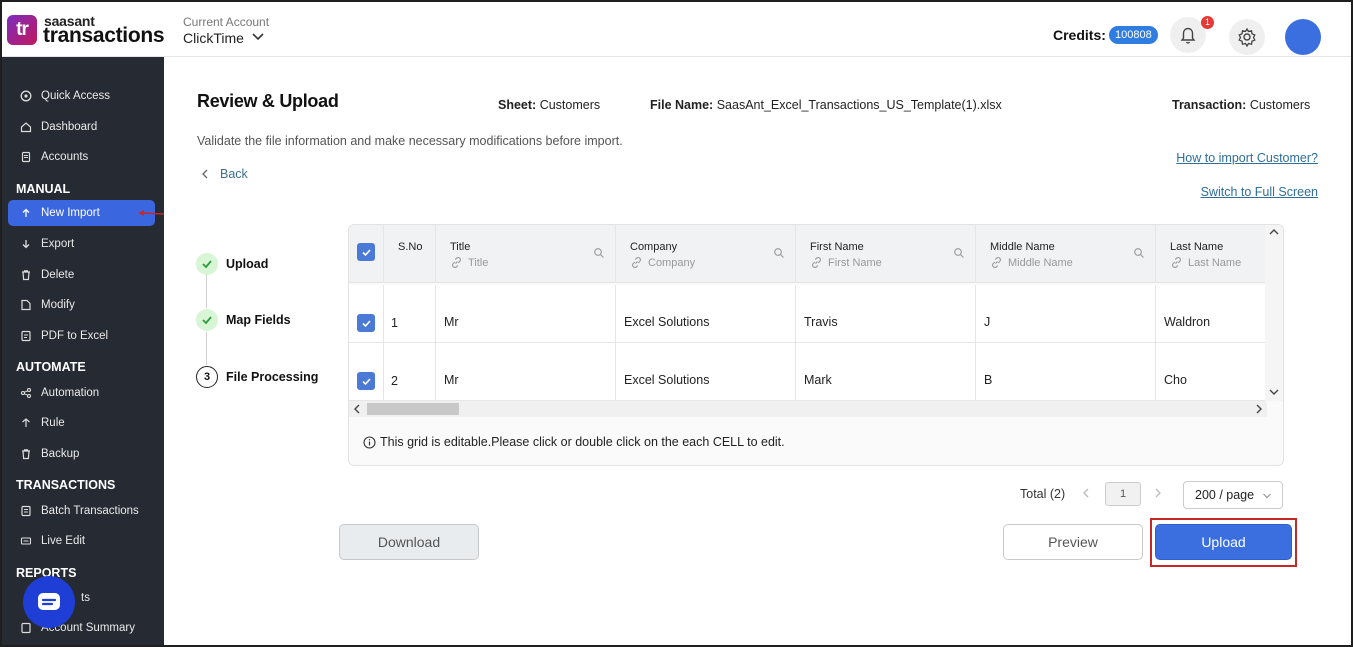 Image resolution: width=1353 pixels, height=647 pixels. What do you see at coordinates (1215, 262) in the screenshot?
I see `mapped-field-label: Last Name` at bounding box center [1215, 262].